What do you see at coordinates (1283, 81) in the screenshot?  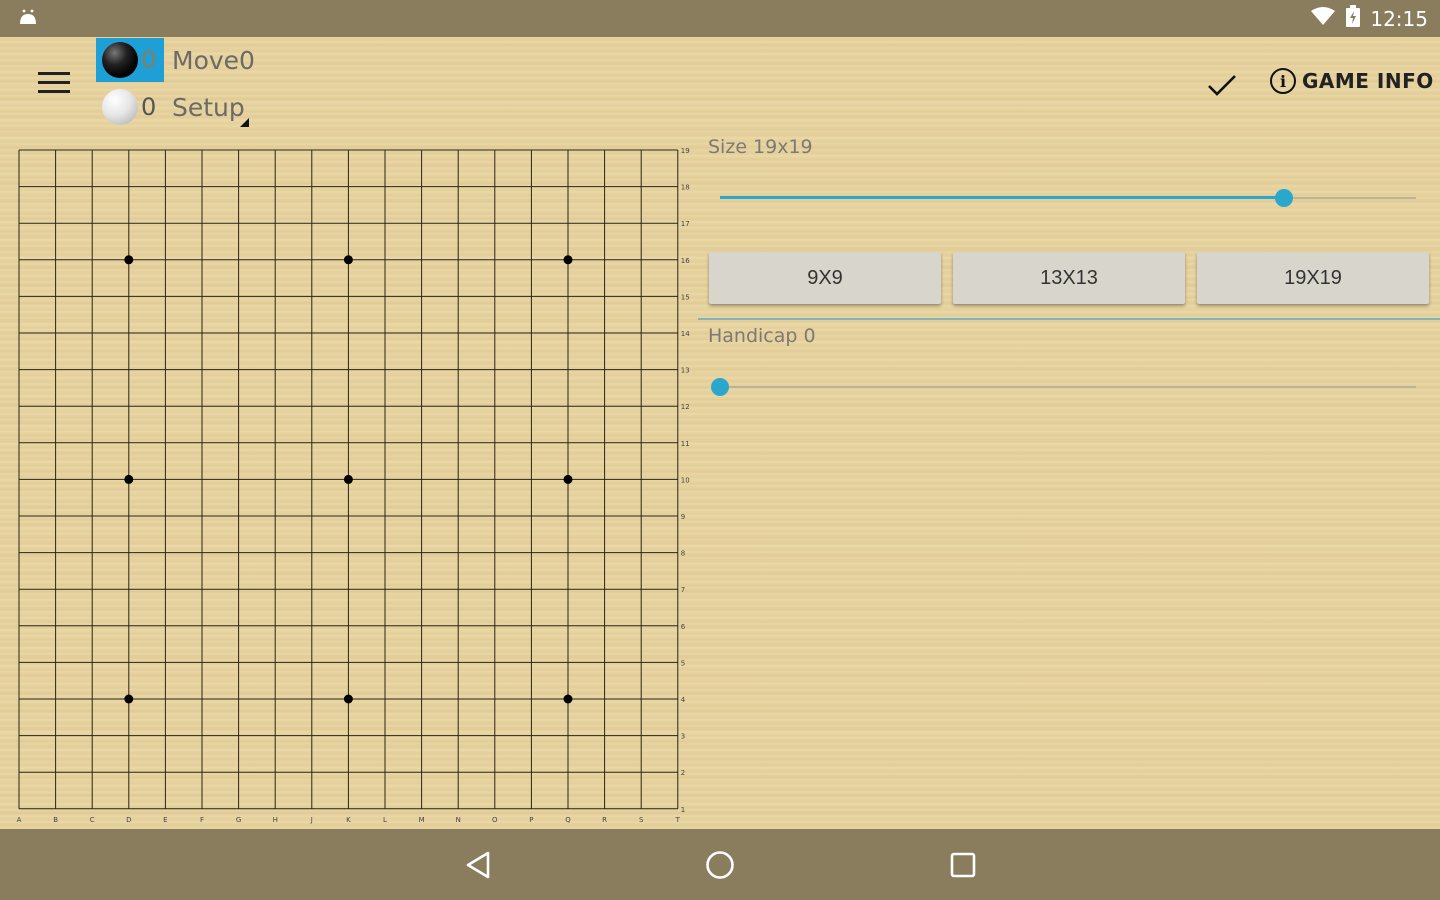 I see `info-icon: i` at bounding box center [1283, 81].